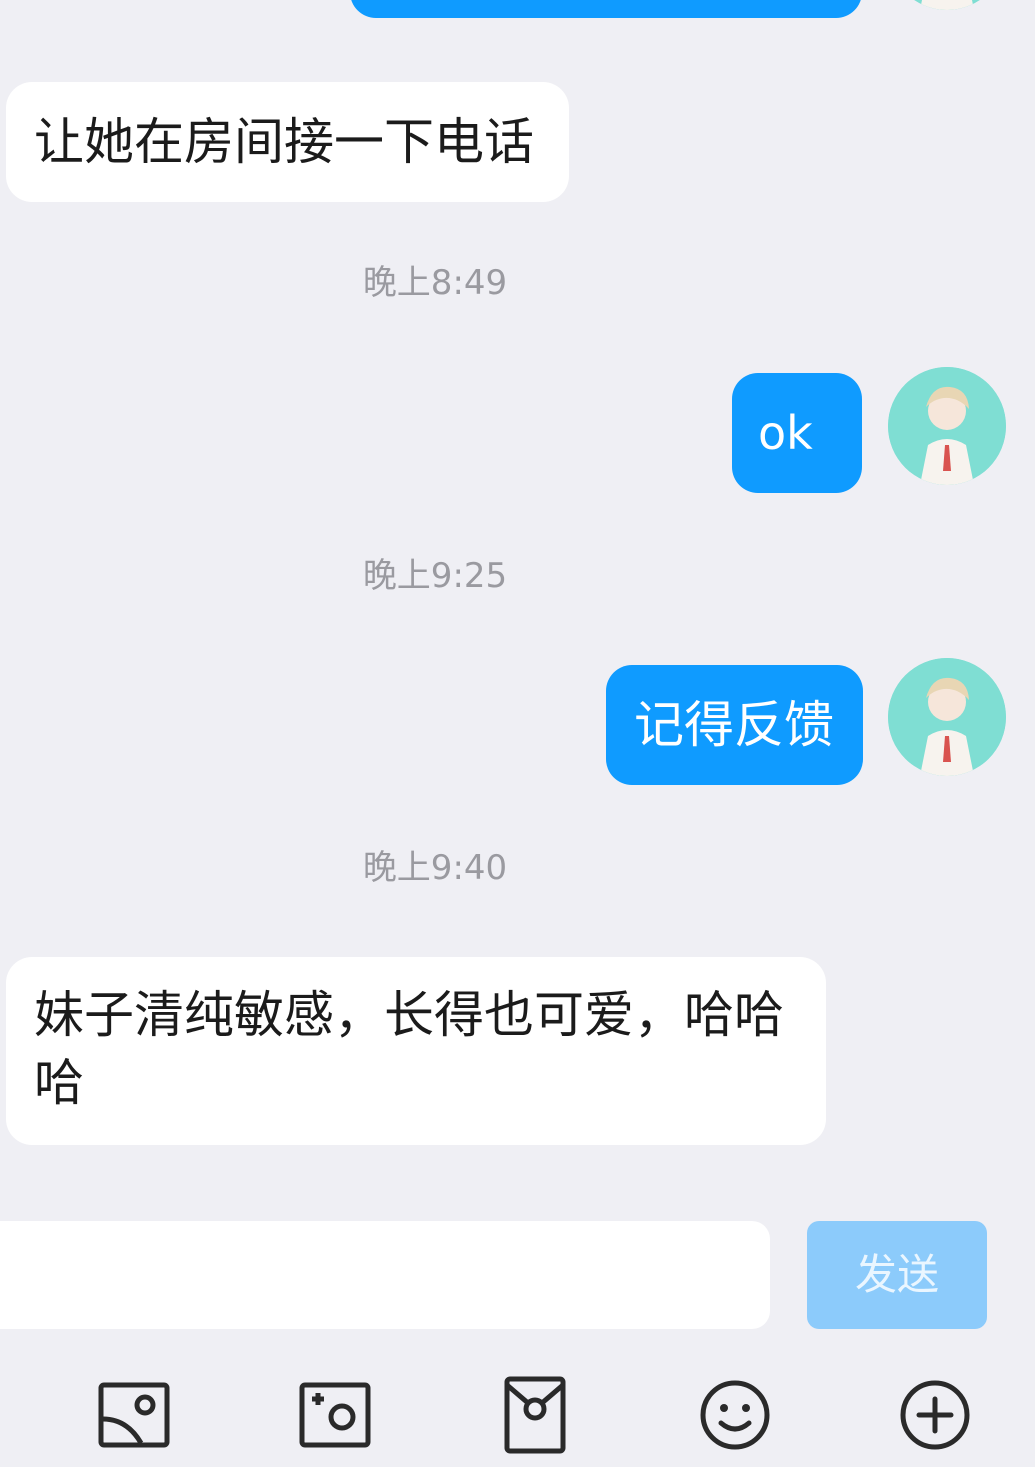 This screenshot has height=1467, width=1035. Describe the element at coordinates (336, 1415) in the screenshot. I see `camera-icon` at that location.